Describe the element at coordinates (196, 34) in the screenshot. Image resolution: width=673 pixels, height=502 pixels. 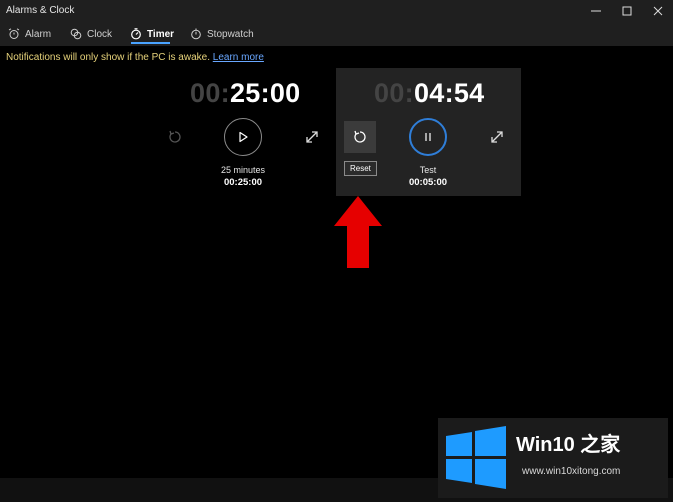
I see `stopwatch-icon` at that location.